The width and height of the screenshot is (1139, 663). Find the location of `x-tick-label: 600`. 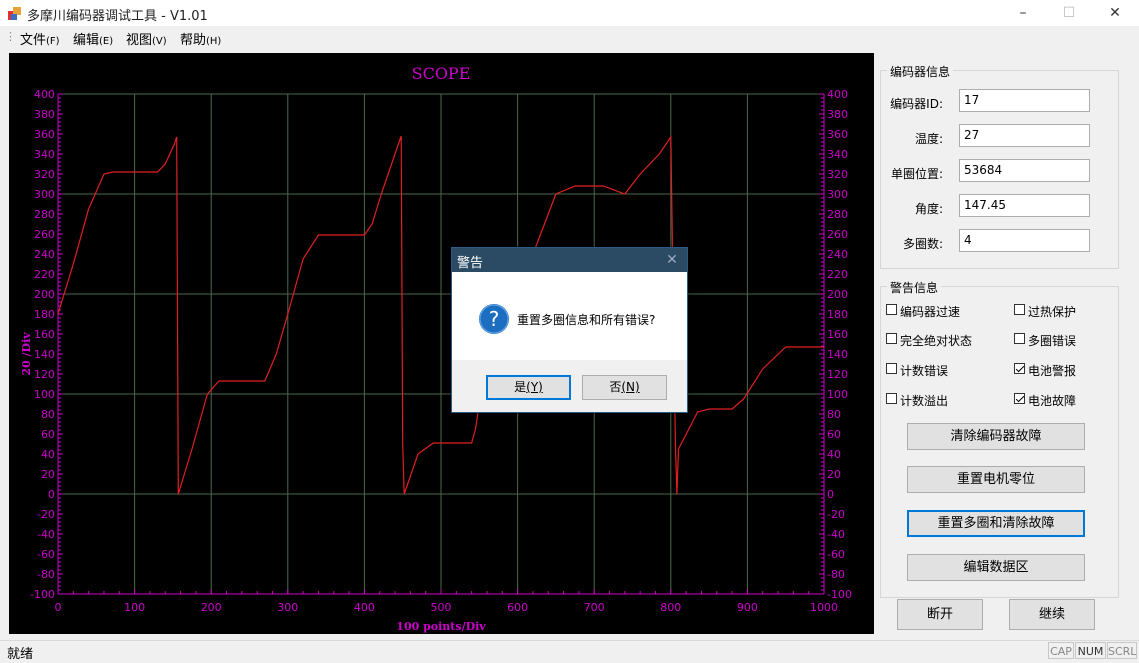

x-tick-label: 600 is located at coordinates (517, 607).